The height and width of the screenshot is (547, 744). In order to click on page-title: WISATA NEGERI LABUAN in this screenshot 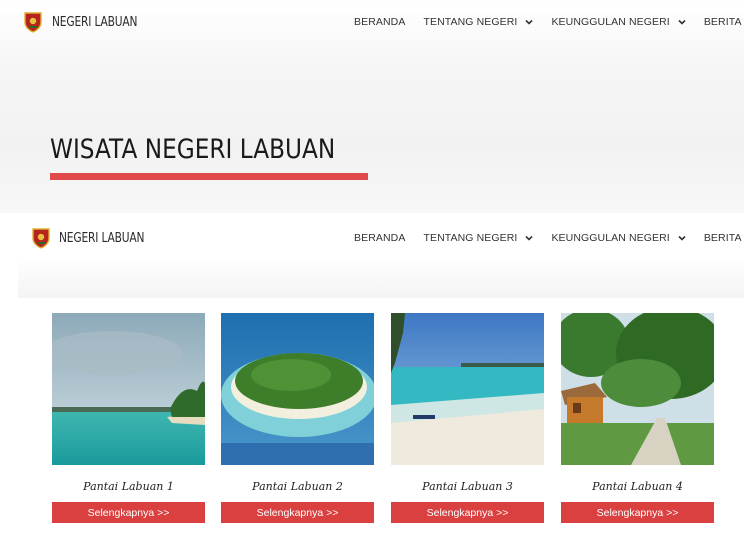, I will do `click(193, 149)`.